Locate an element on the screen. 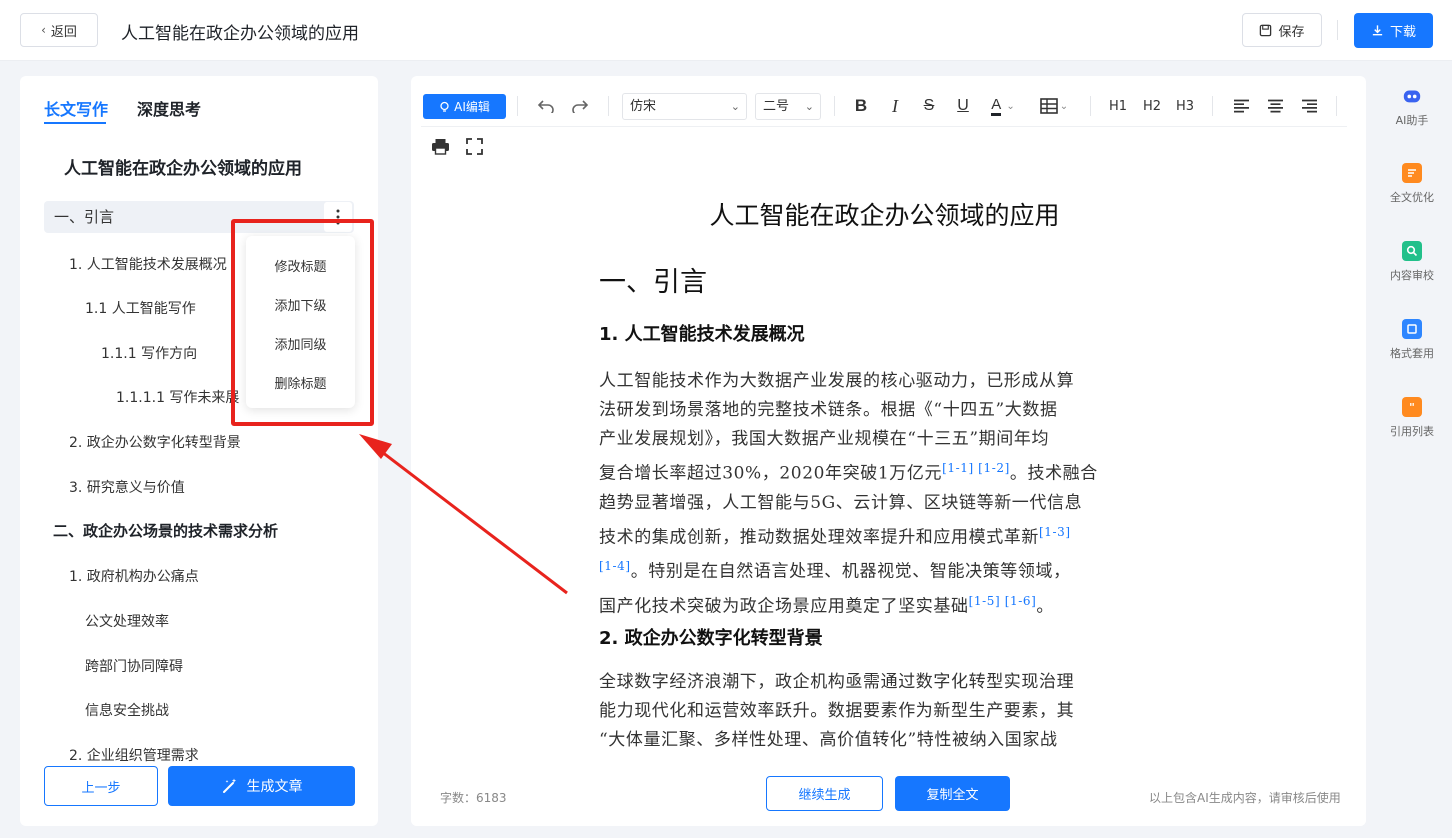 This screenshot has height=838, width=1452. outline-item: 1.1.1 写作方向 is located at coordinates (149, 353).